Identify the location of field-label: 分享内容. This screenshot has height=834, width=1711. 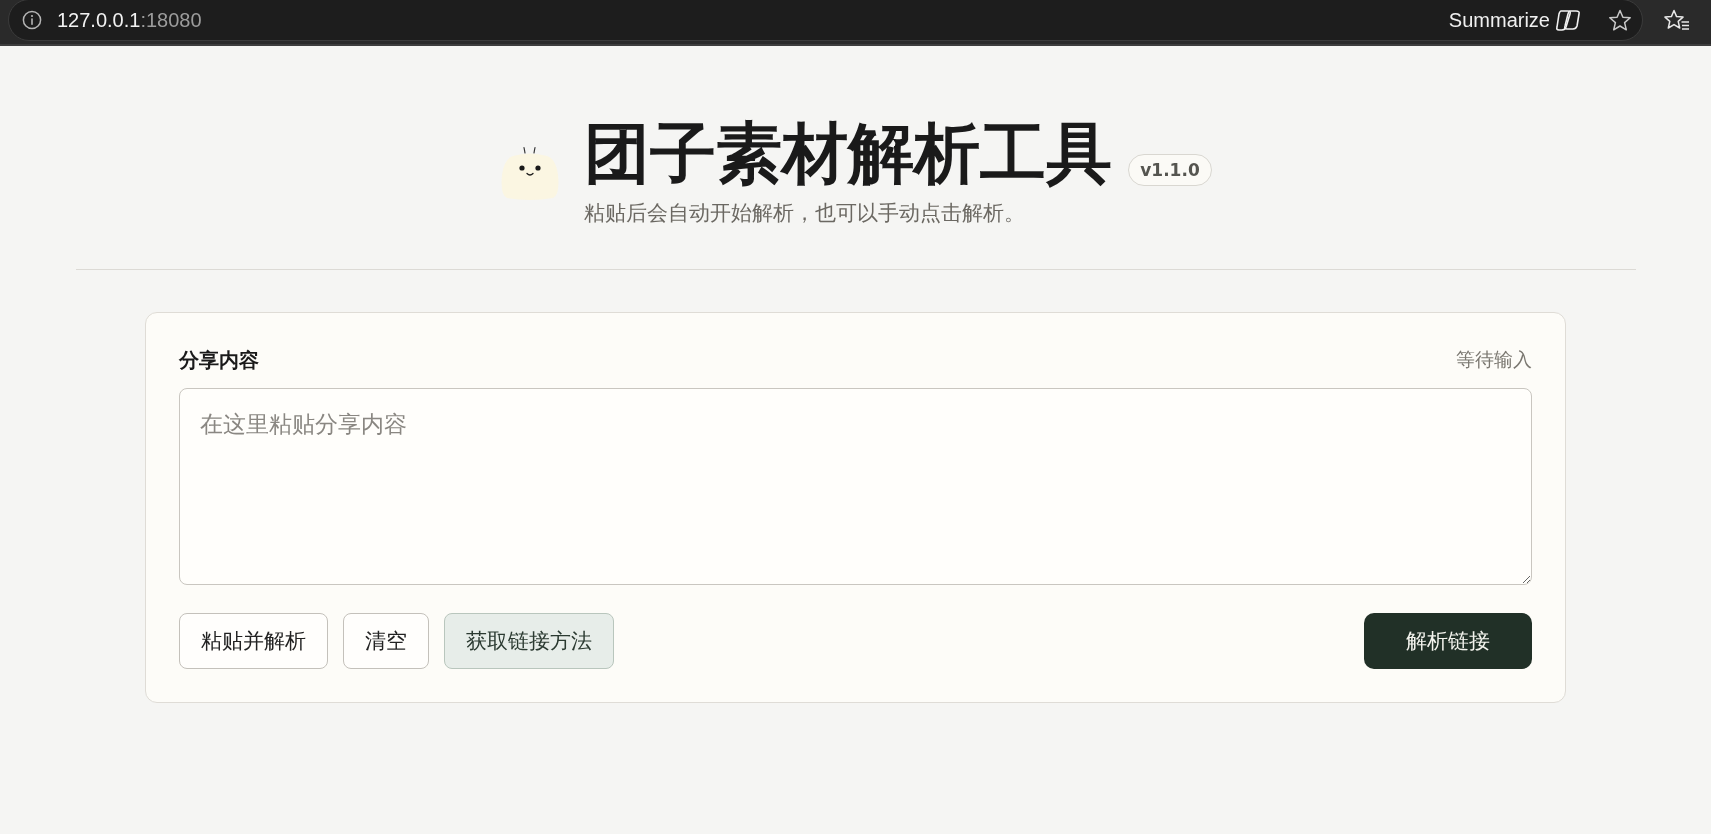
(219, 360).